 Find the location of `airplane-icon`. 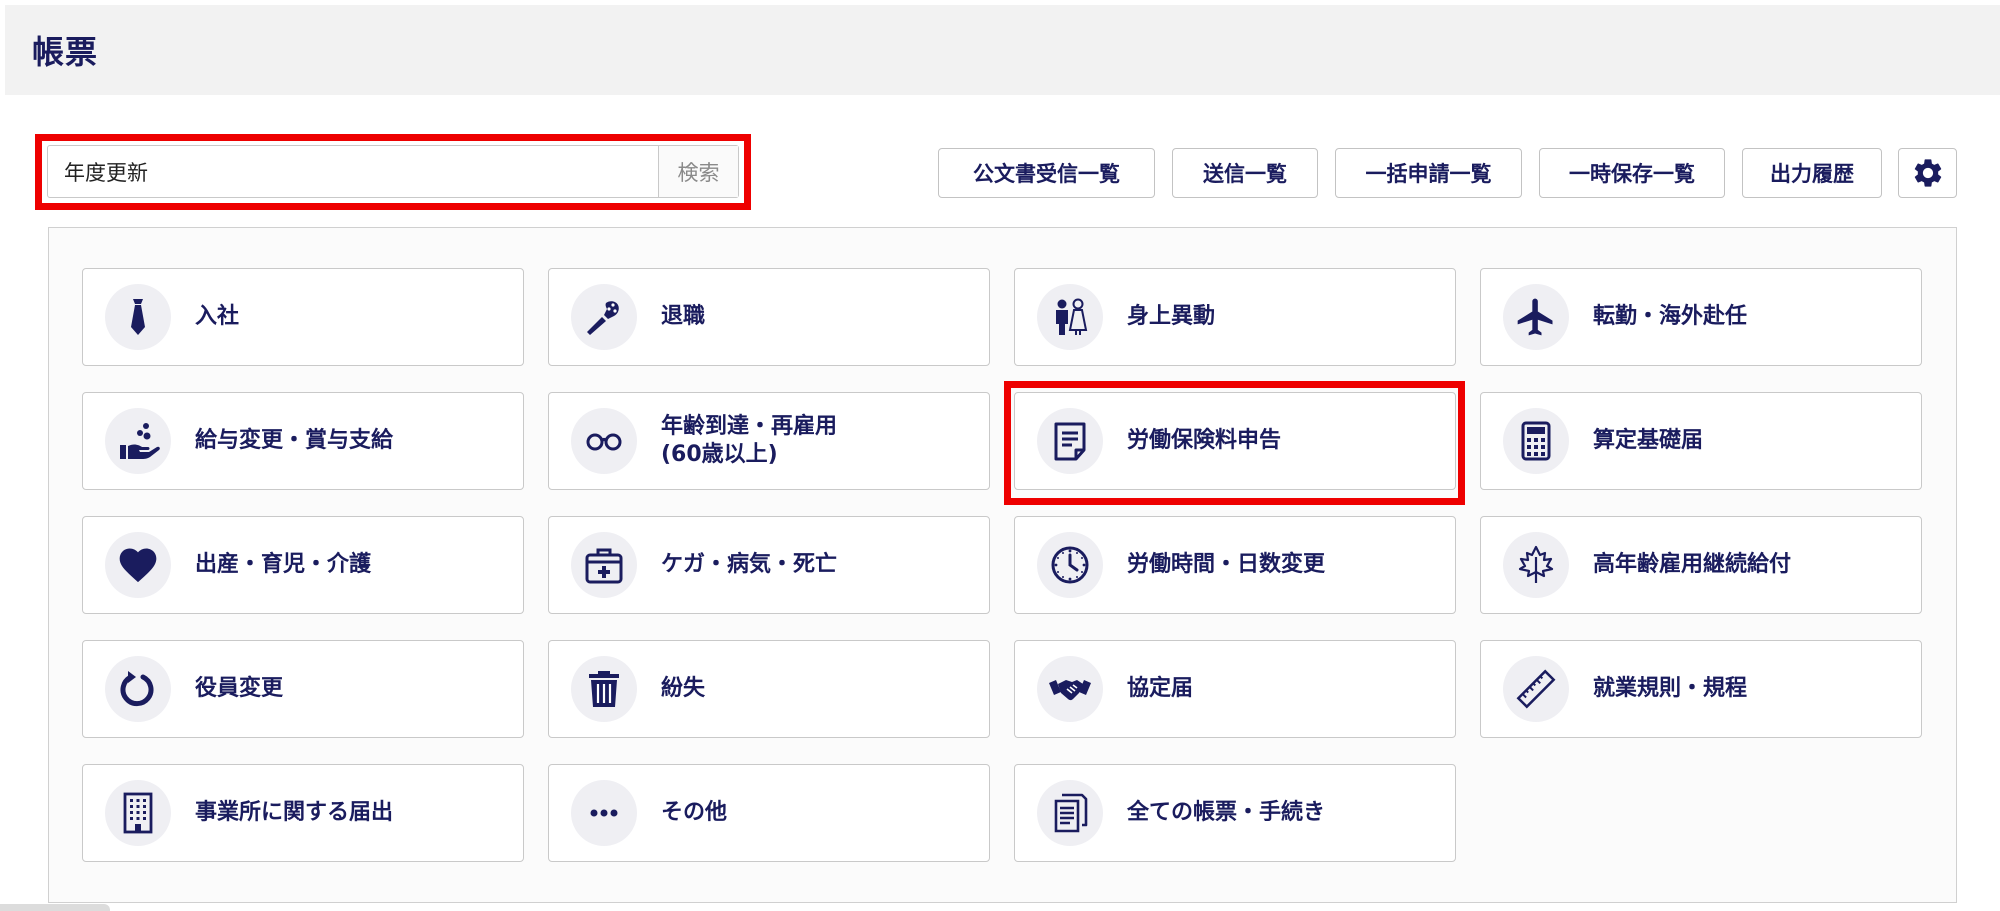

airplane-icon is located at coordinates (1535, 317).